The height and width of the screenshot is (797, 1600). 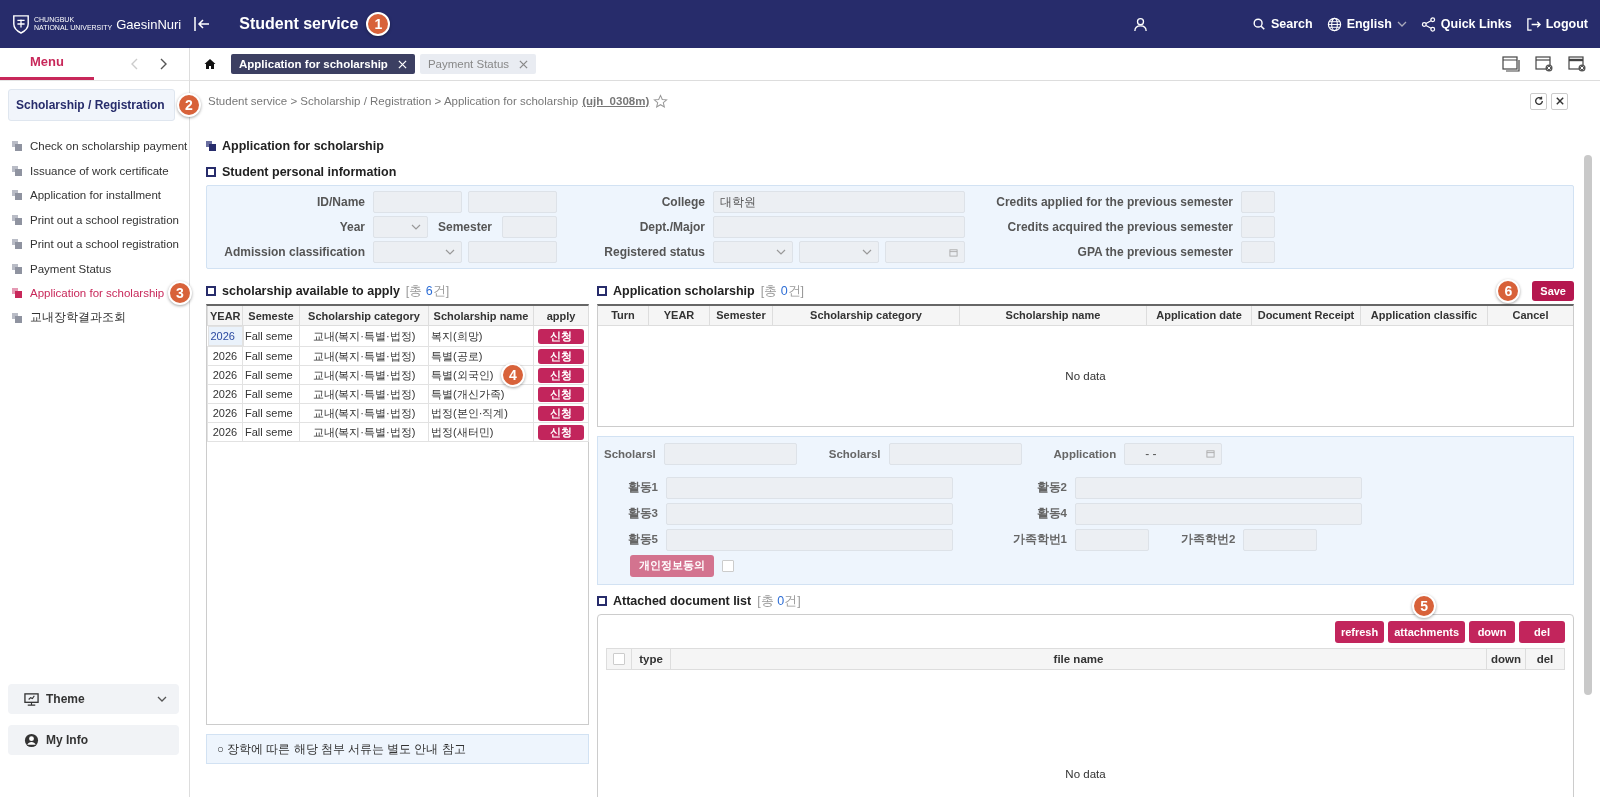 What do you see at coordinates (96, 195) in the screenshot?
I see `menu-item: Application for installment` at bounding box center [96, 195].